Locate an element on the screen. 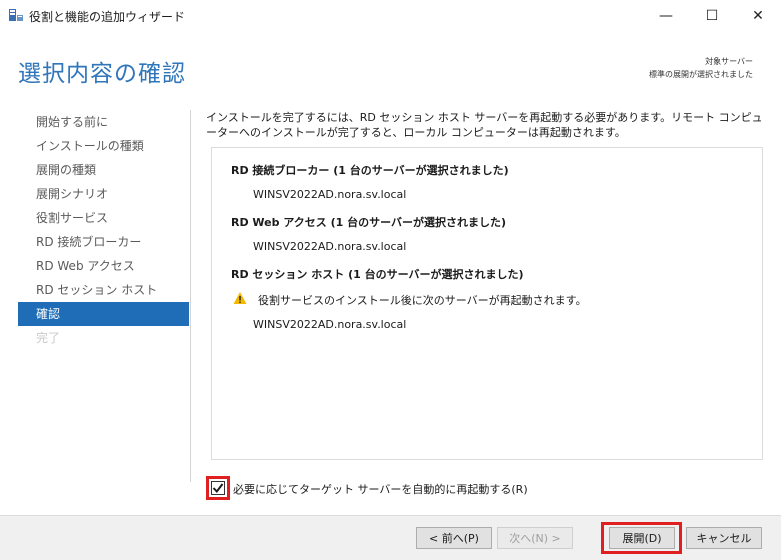 The height and width of the screenshot is (560, 781). nav-item-before-you-begin: 開始する前に is located at coordinates (103, 122).